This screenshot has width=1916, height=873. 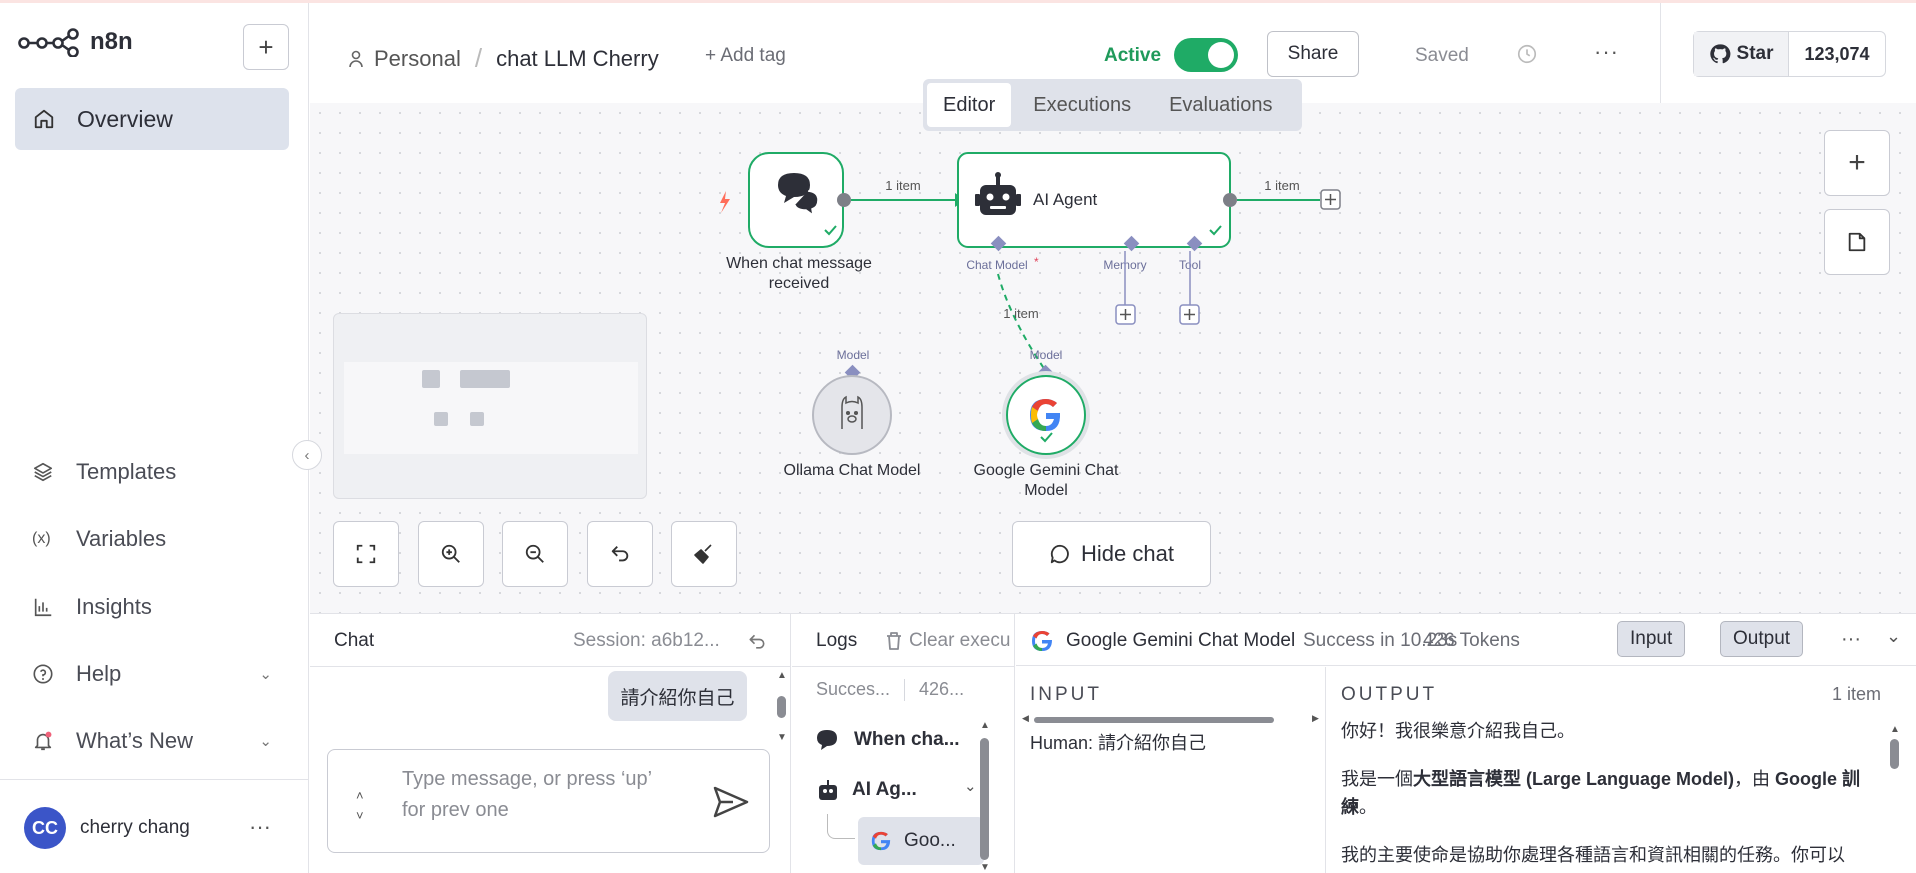 I want to click on brand: n8n, so click(x=75, y=42).